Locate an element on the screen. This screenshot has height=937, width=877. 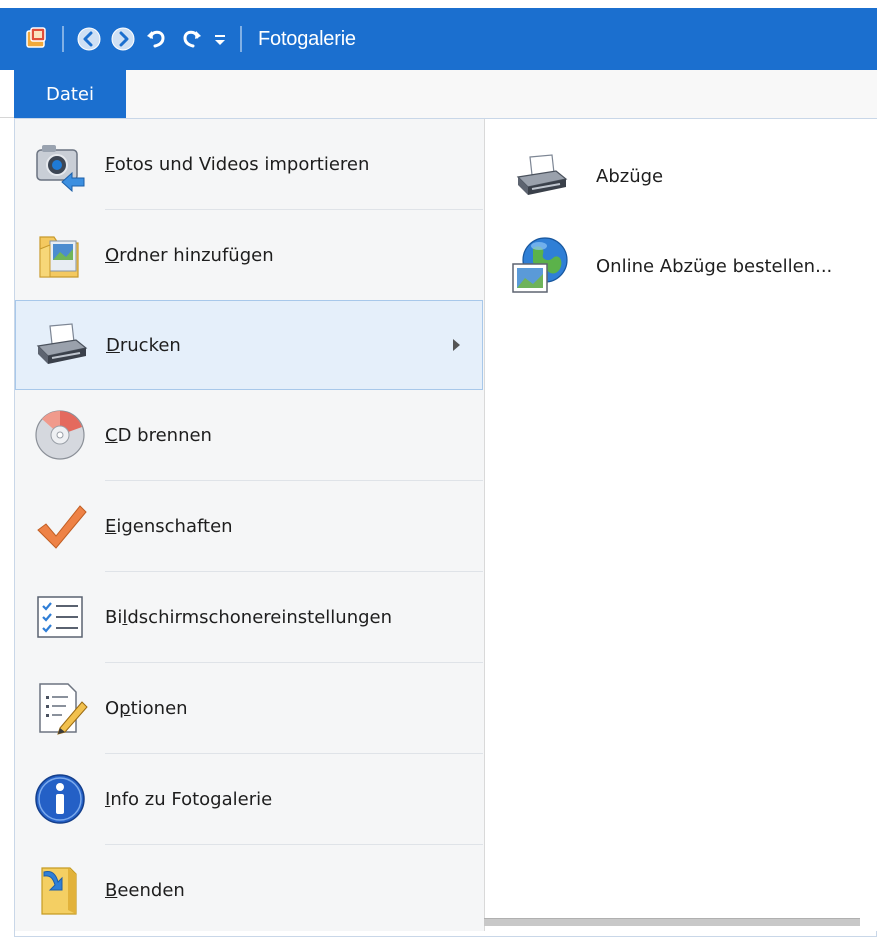
menu-item-about: Info zu Fotogalerie is located at coordinates (249, 799).